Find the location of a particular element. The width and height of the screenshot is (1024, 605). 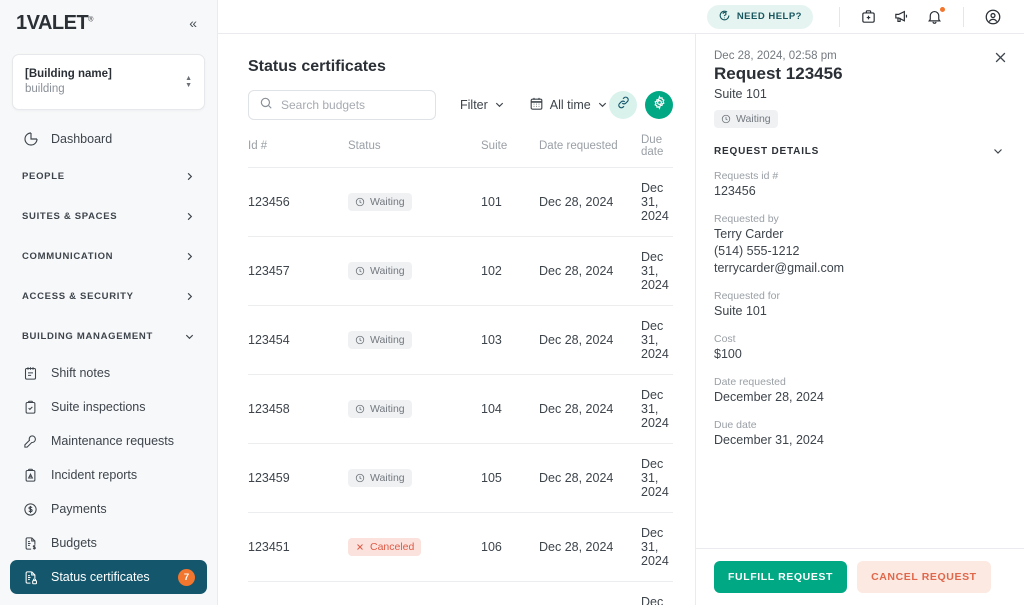

gear-icon is located at coordinates (659, 105).